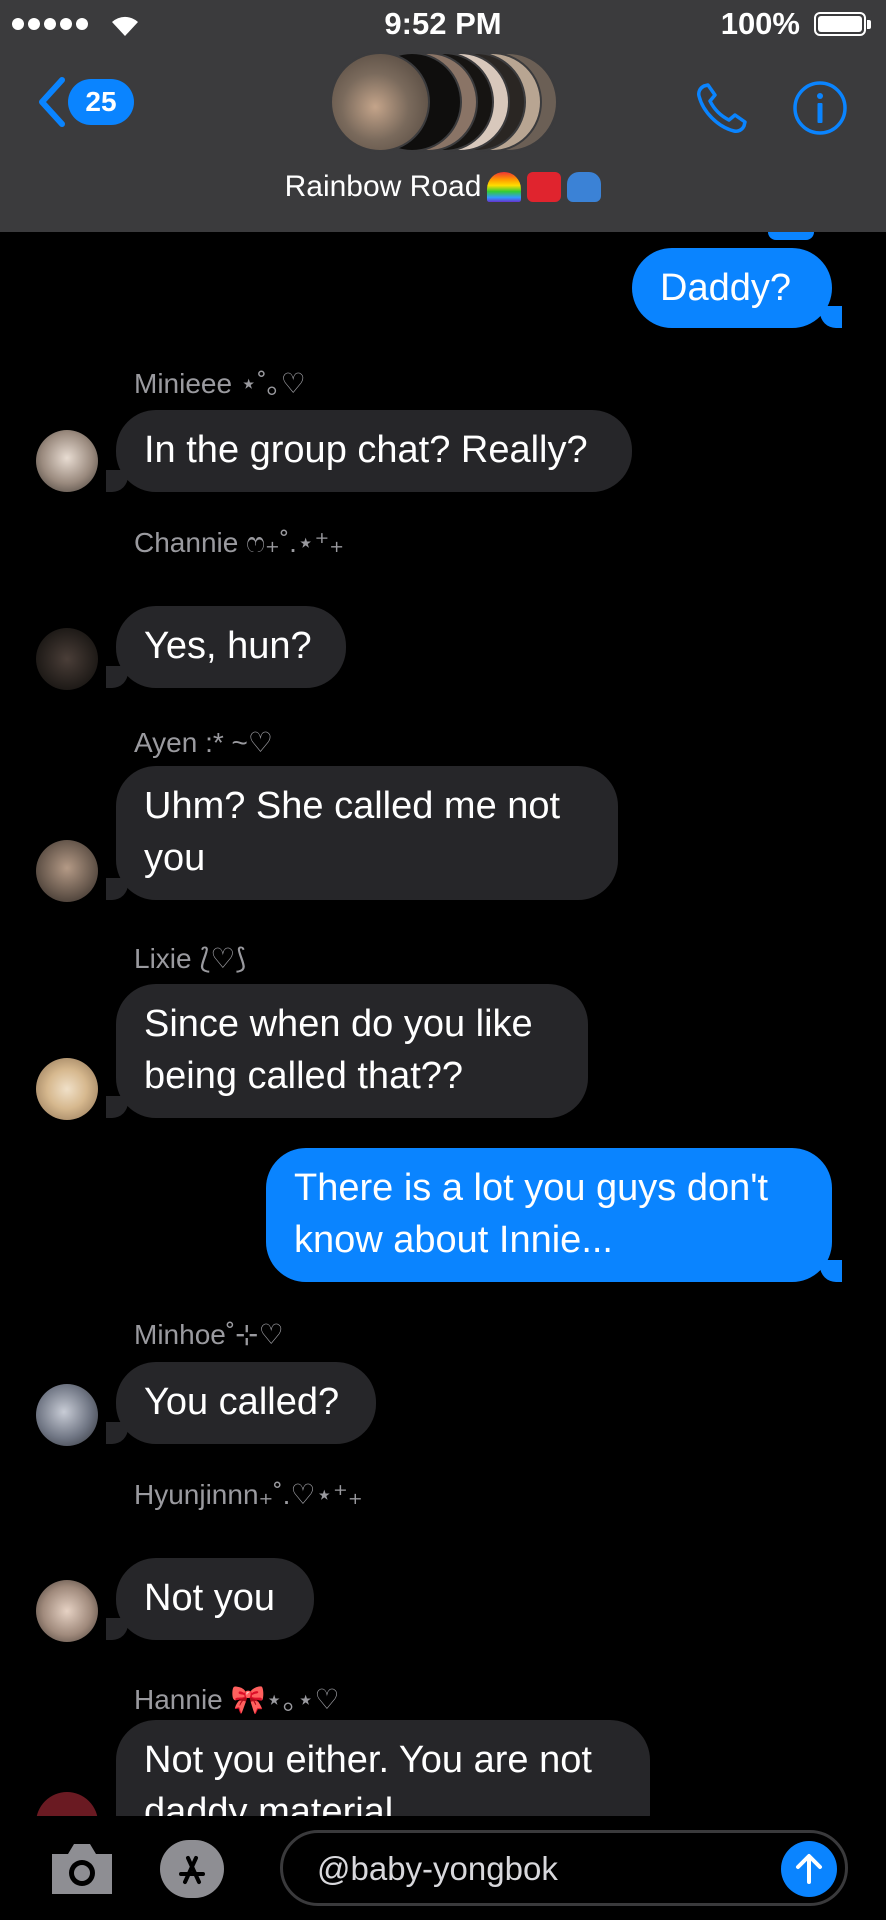 The image size is (886, 1920). What do you see at coordinates (248, 1494) in the screenshot?
I see `sender-name: Hyunjinnn₊˚.♡⋆⁺₊` at bounding box center [248, 1494].